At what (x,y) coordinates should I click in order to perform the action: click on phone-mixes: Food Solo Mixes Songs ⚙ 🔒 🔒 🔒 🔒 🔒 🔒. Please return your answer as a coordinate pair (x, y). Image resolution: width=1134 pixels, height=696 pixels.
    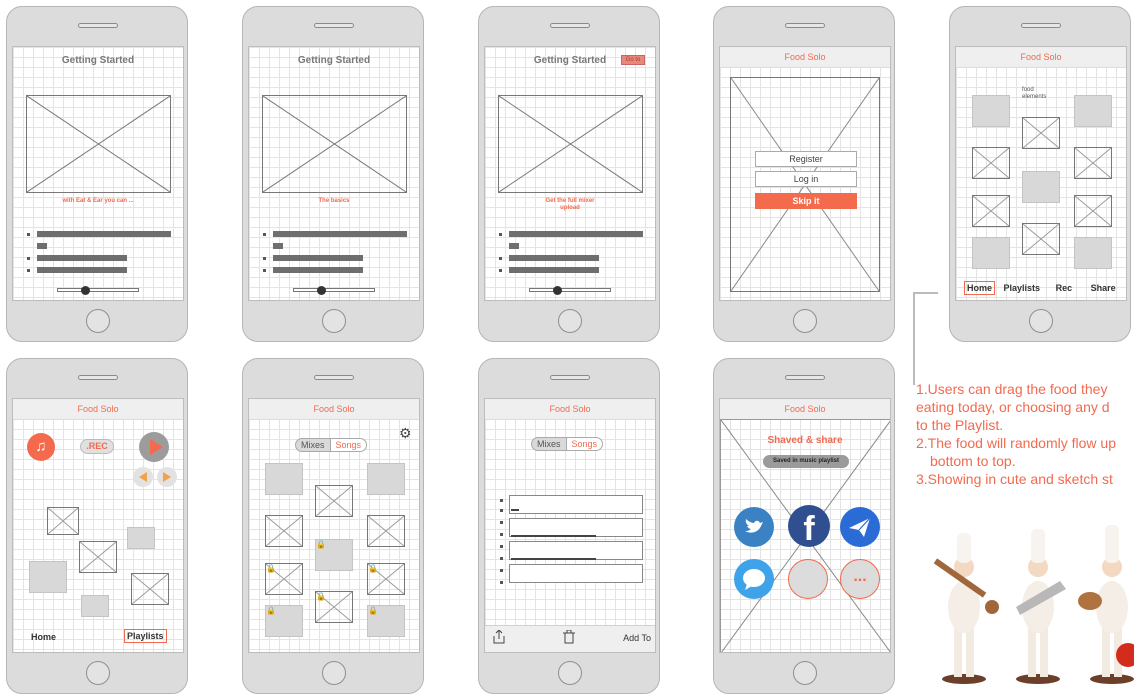
    Looking at the image, I should click on (333, 526).